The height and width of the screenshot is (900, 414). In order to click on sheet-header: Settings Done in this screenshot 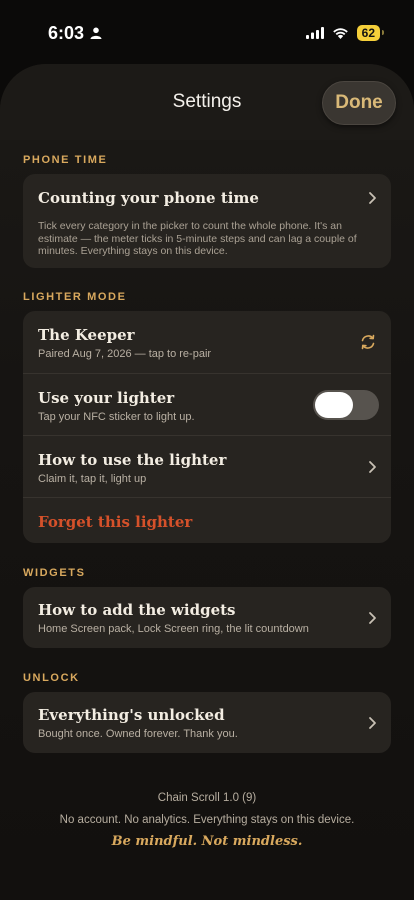, I will do `click(207, 102)`.